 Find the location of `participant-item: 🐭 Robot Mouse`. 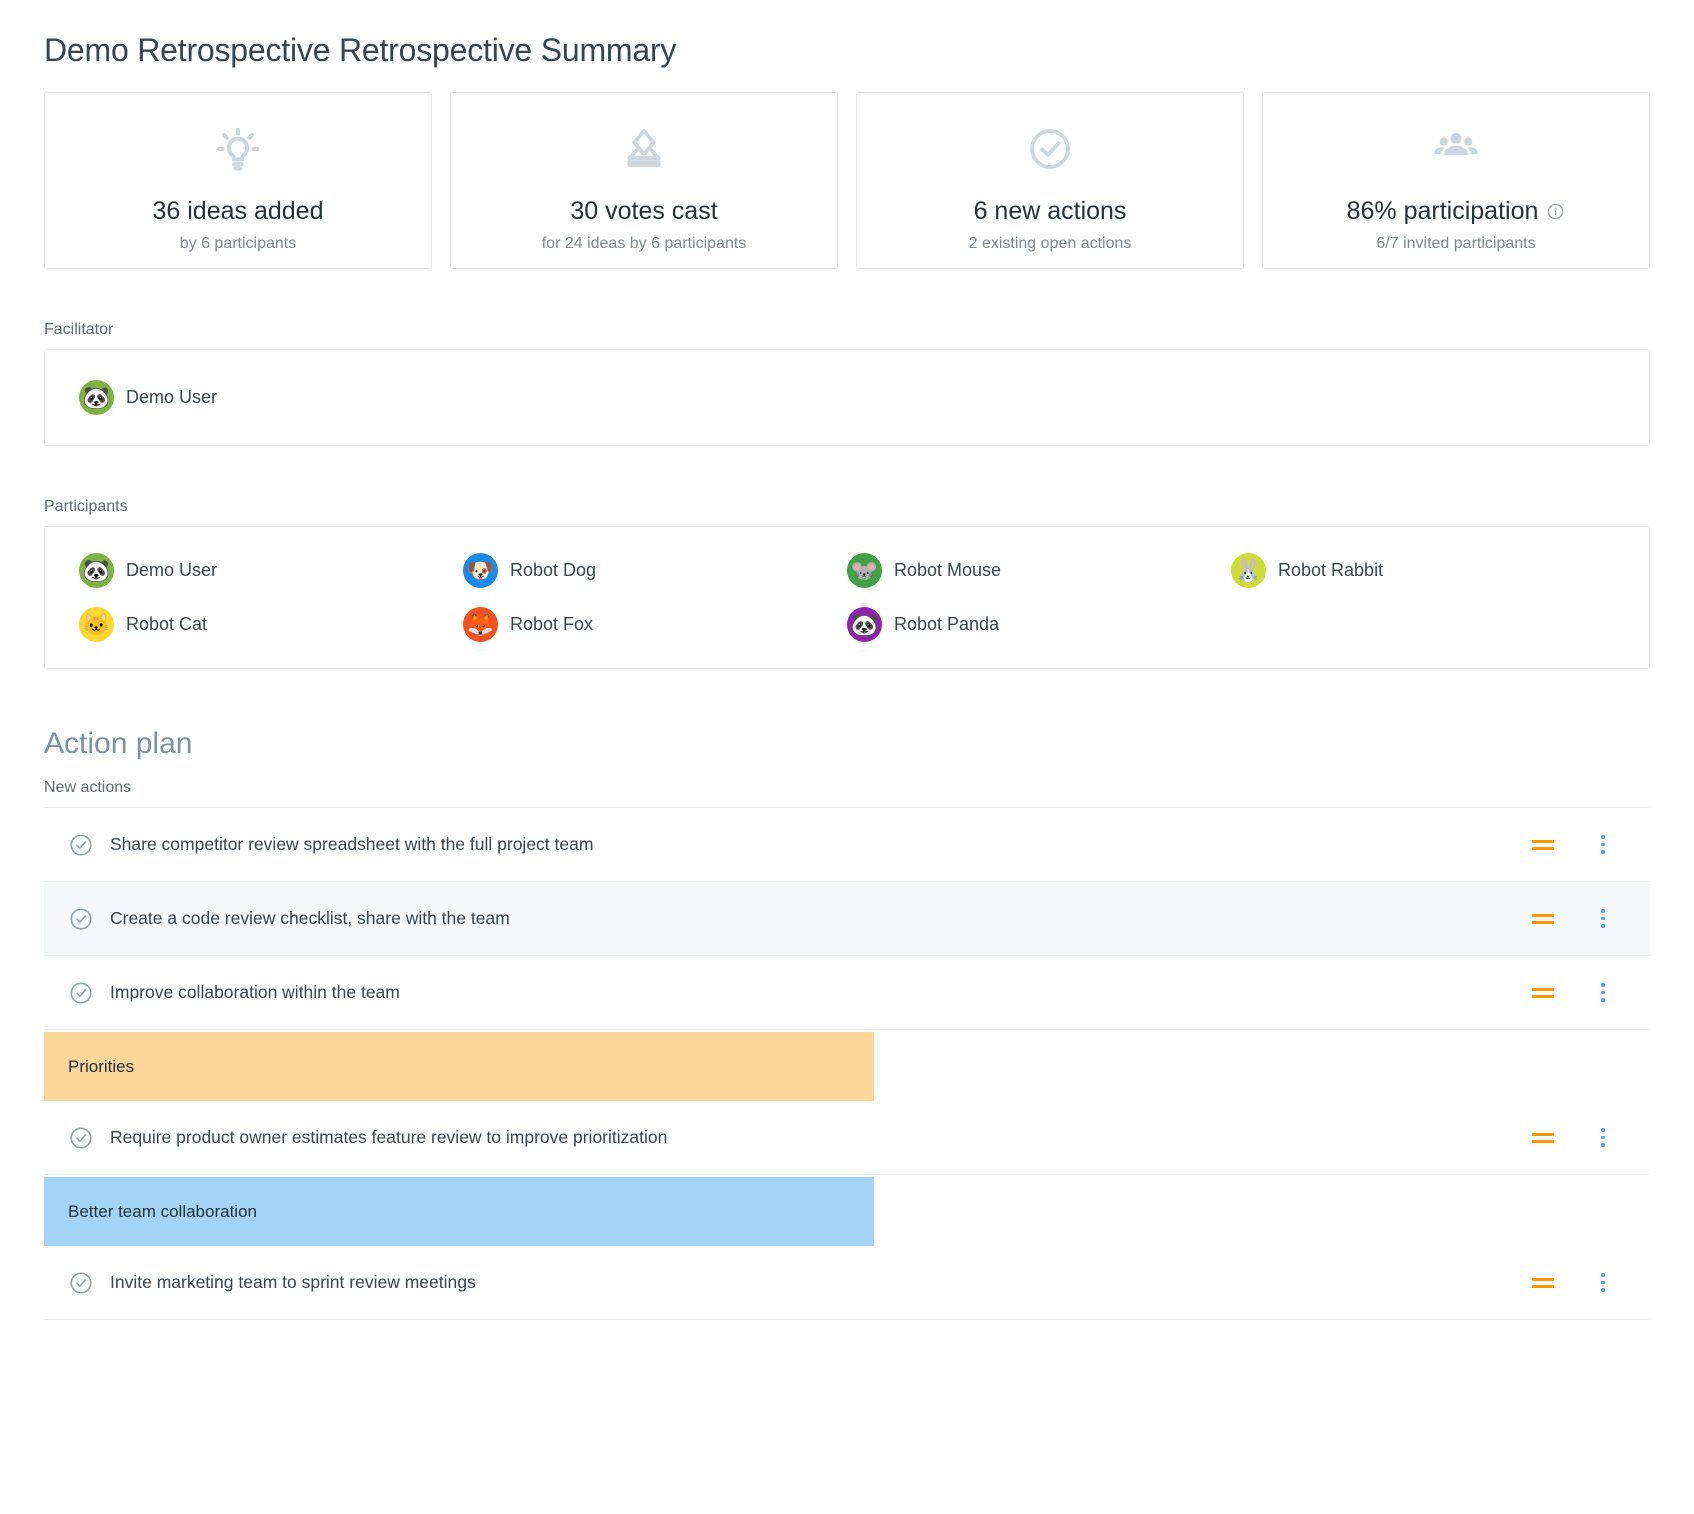

participant-item: 🐭 Robot Mouse is located at coordinates (1039, 570).